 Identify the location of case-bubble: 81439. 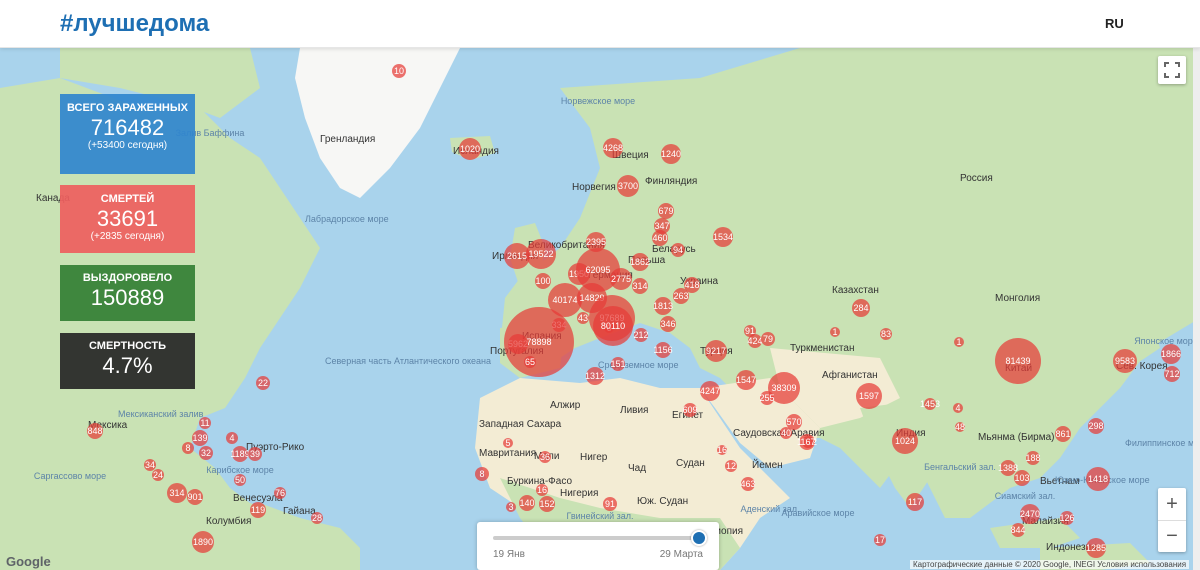
(1018, 361).